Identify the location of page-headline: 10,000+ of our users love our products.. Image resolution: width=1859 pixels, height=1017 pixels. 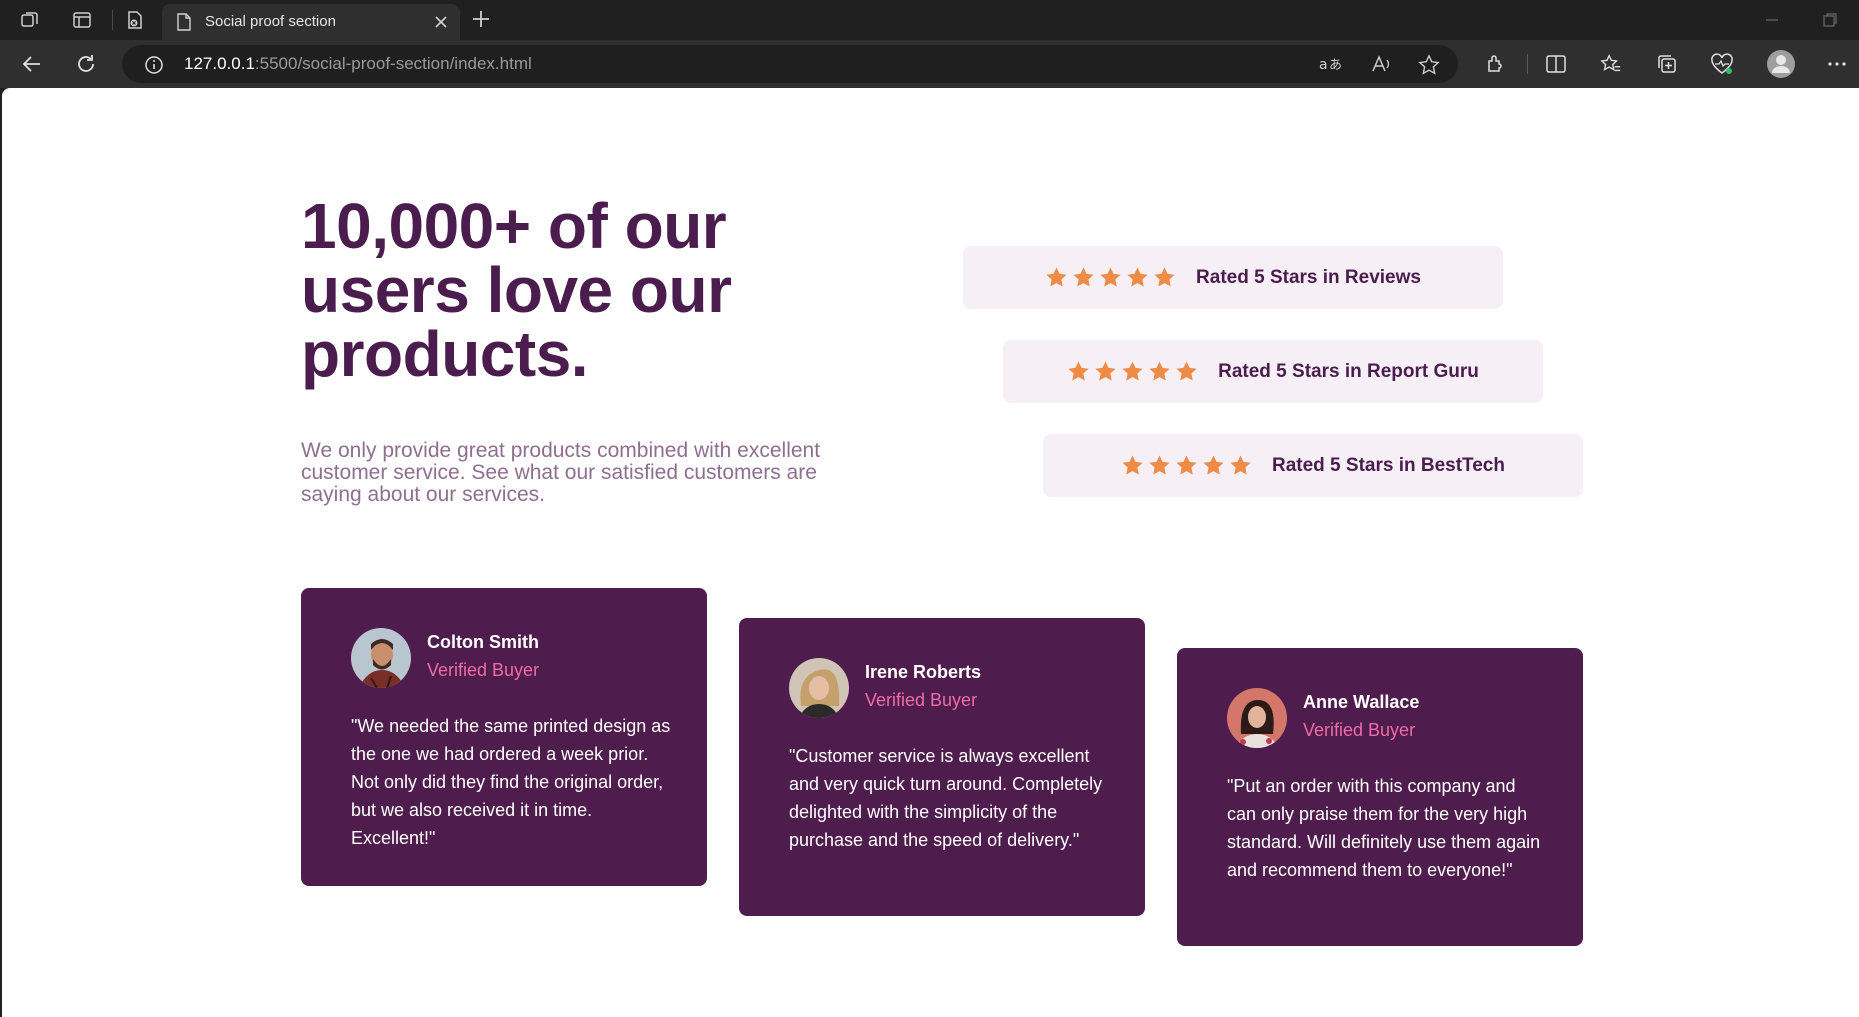
(516, 290).